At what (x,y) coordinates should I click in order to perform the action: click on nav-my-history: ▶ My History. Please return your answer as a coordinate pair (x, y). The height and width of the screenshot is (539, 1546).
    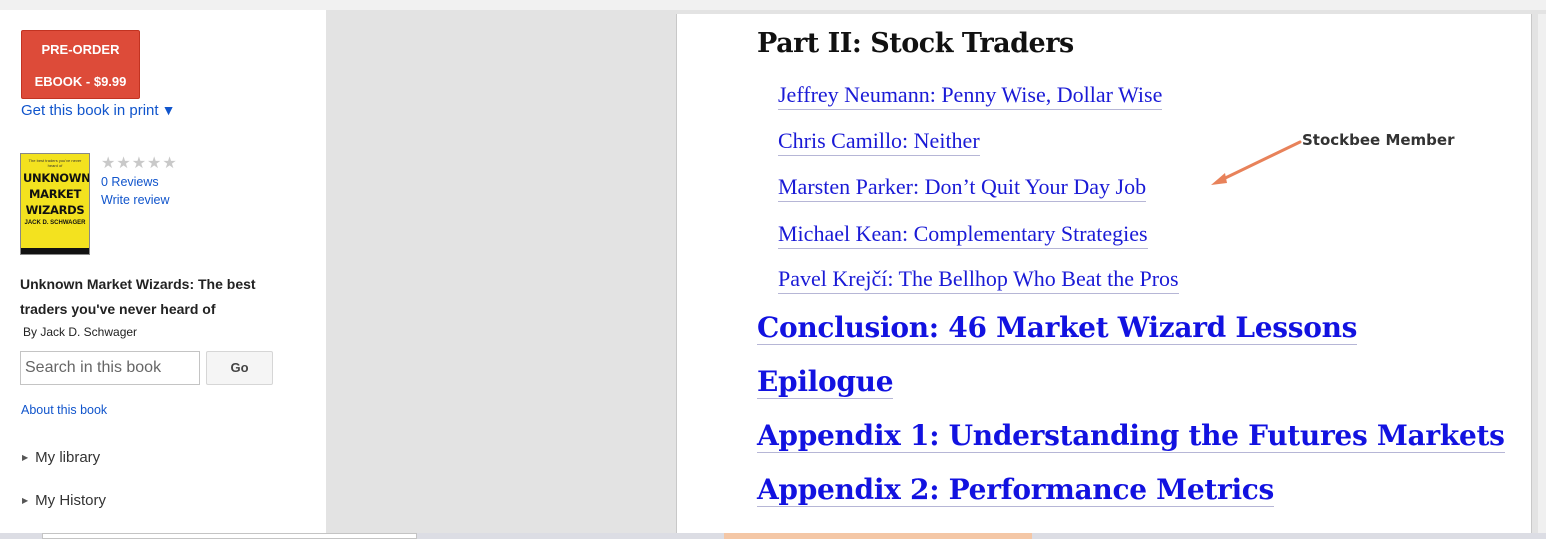
    Looking at the image, I should click on (64, 500).